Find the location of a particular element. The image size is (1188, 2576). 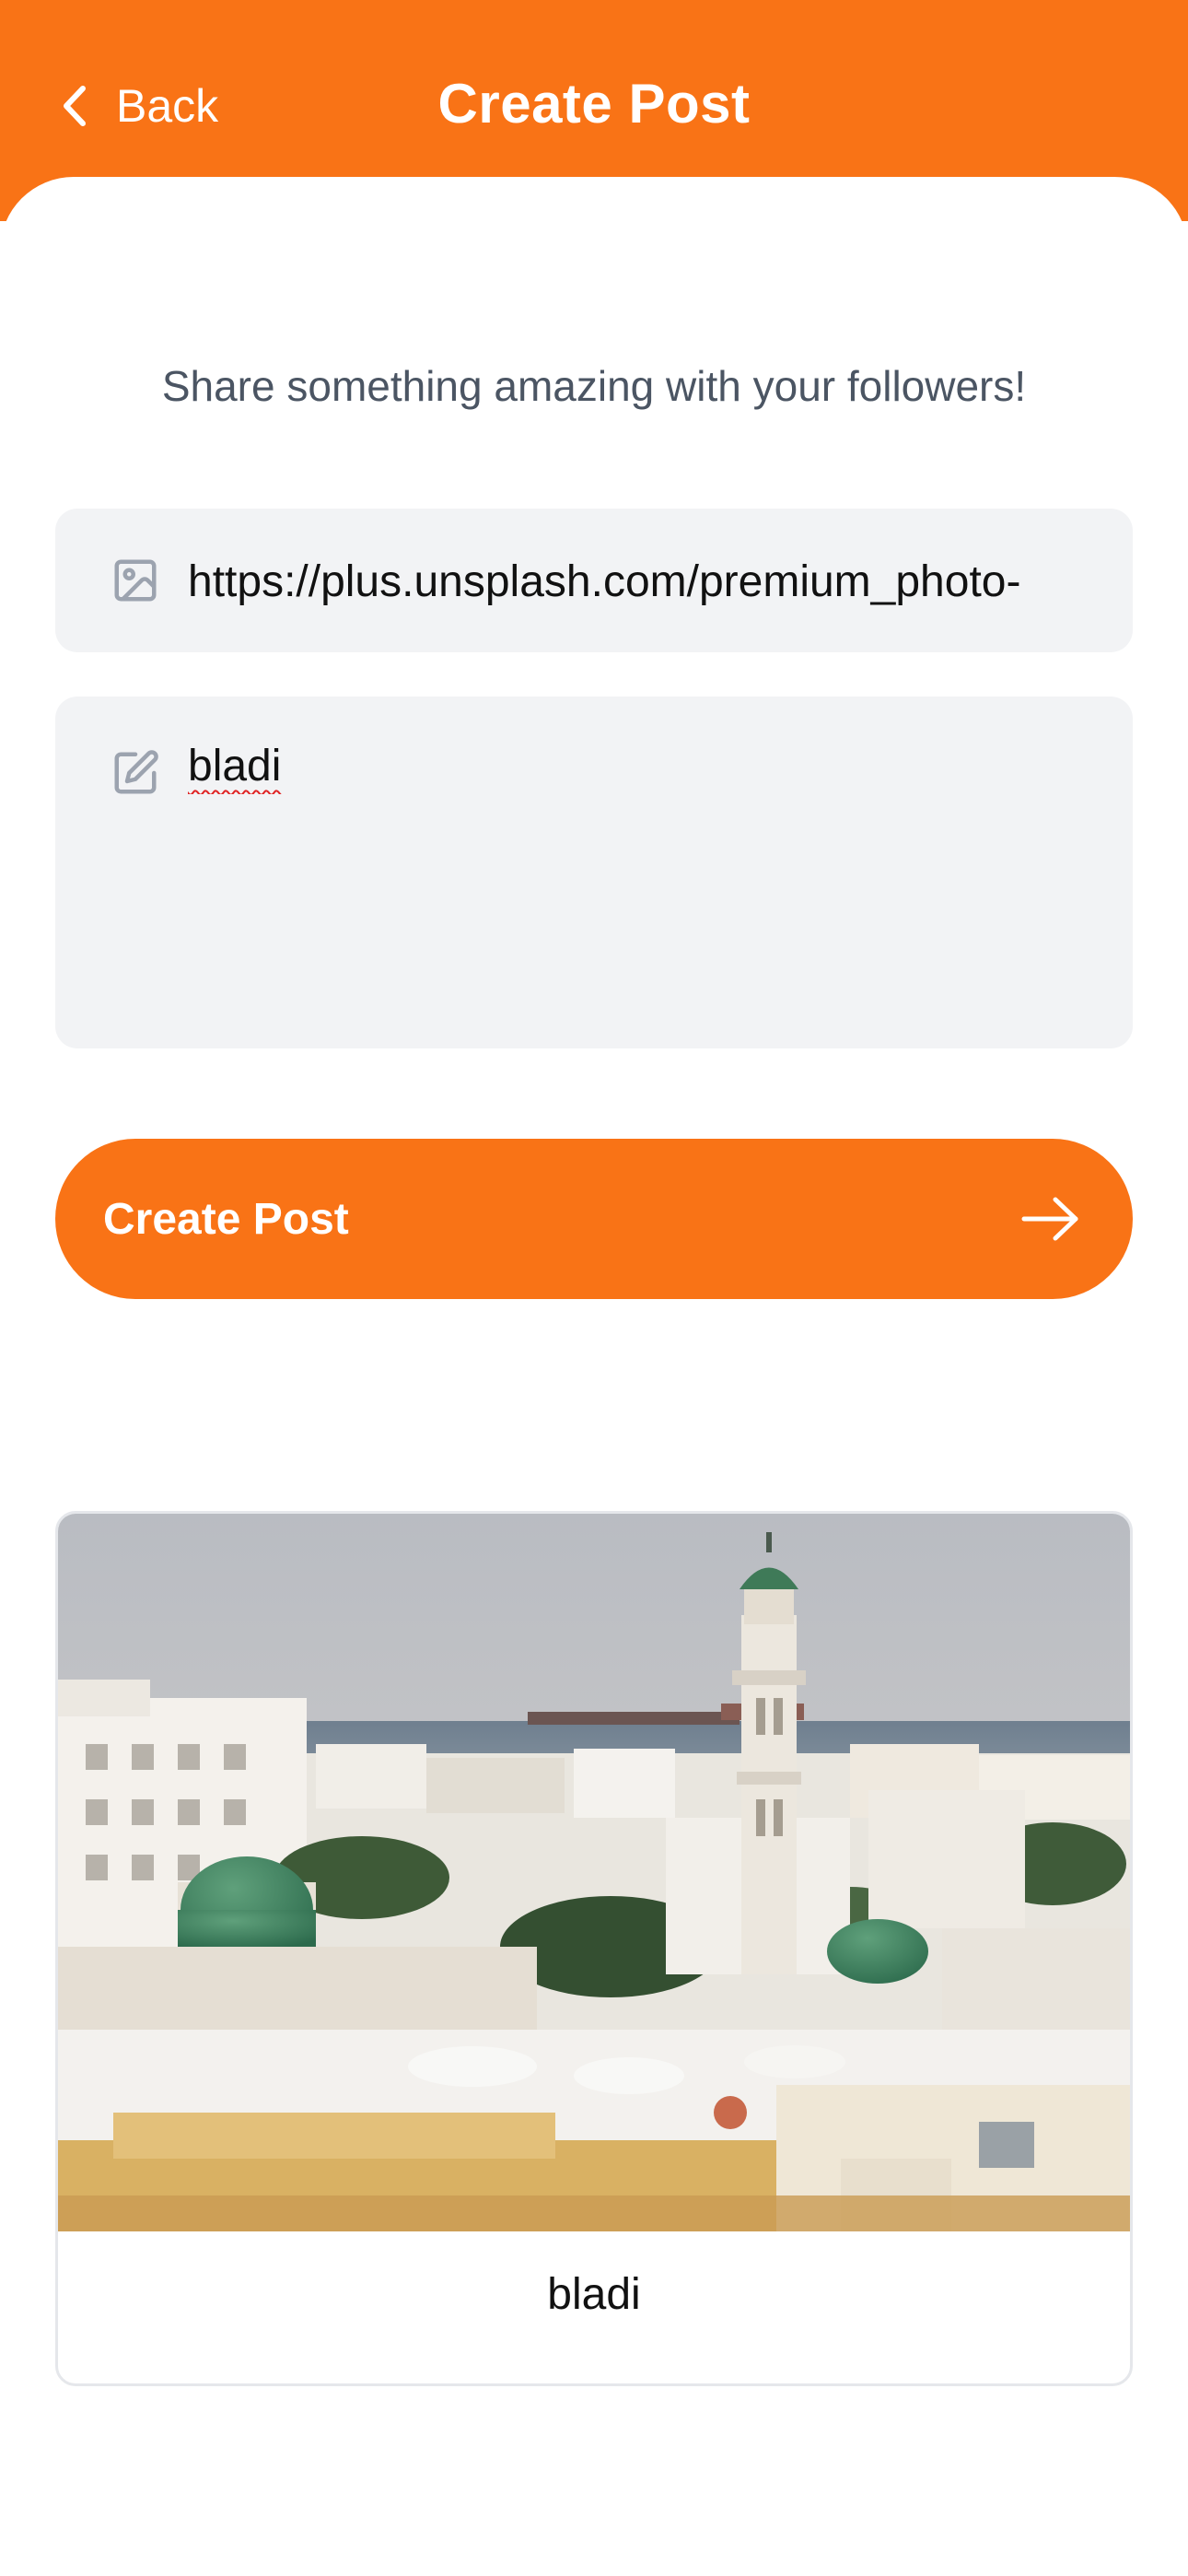

arrow-right-icon is located at coordinates (1049, 1219).